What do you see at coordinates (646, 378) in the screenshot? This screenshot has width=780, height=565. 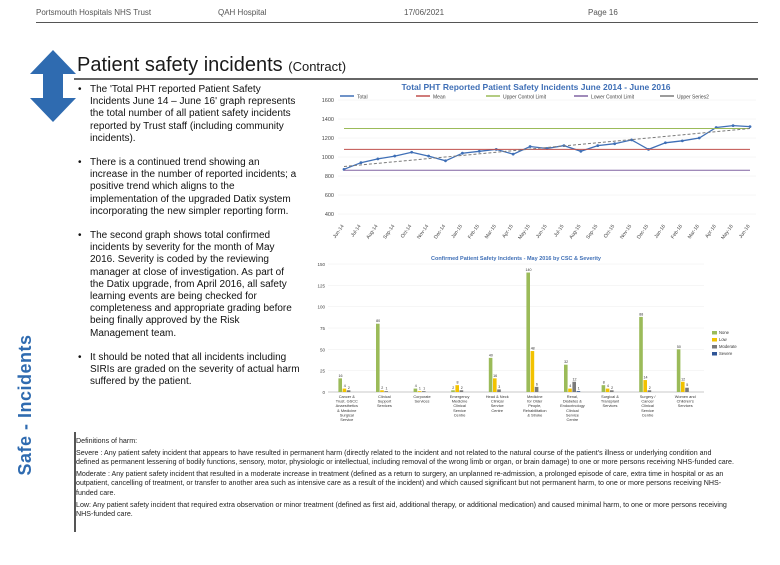 I see `data-label: 14` at bounding box center [646, 378].